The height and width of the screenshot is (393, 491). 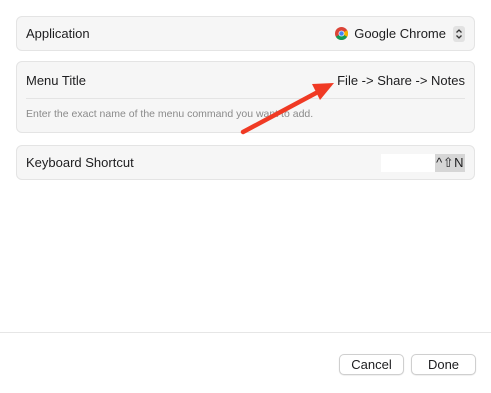 I want to click on cancel-button: Cancel, so click(x=371, y=364).